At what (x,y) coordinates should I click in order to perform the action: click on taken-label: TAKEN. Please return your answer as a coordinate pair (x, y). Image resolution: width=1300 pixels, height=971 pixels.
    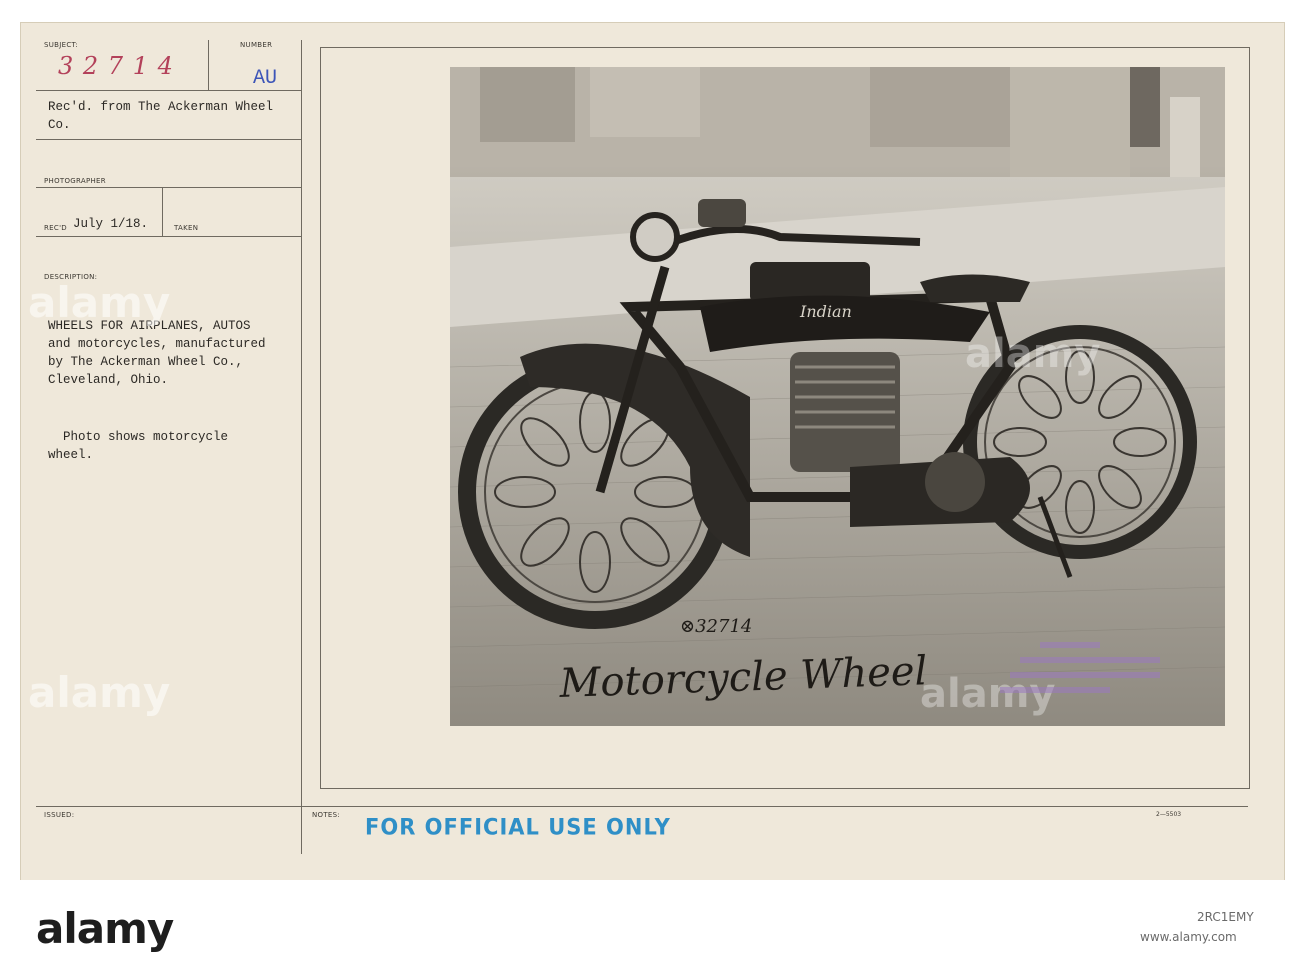
    Looking at the image, I should click on (186, 228).